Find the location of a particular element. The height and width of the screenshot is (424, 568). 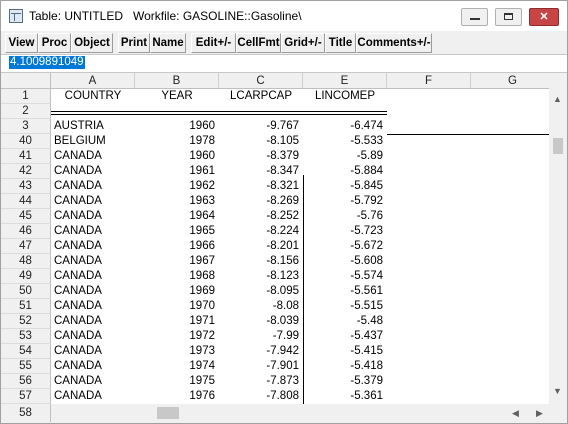

row-header: 2 is located at coordinates (26, 111).